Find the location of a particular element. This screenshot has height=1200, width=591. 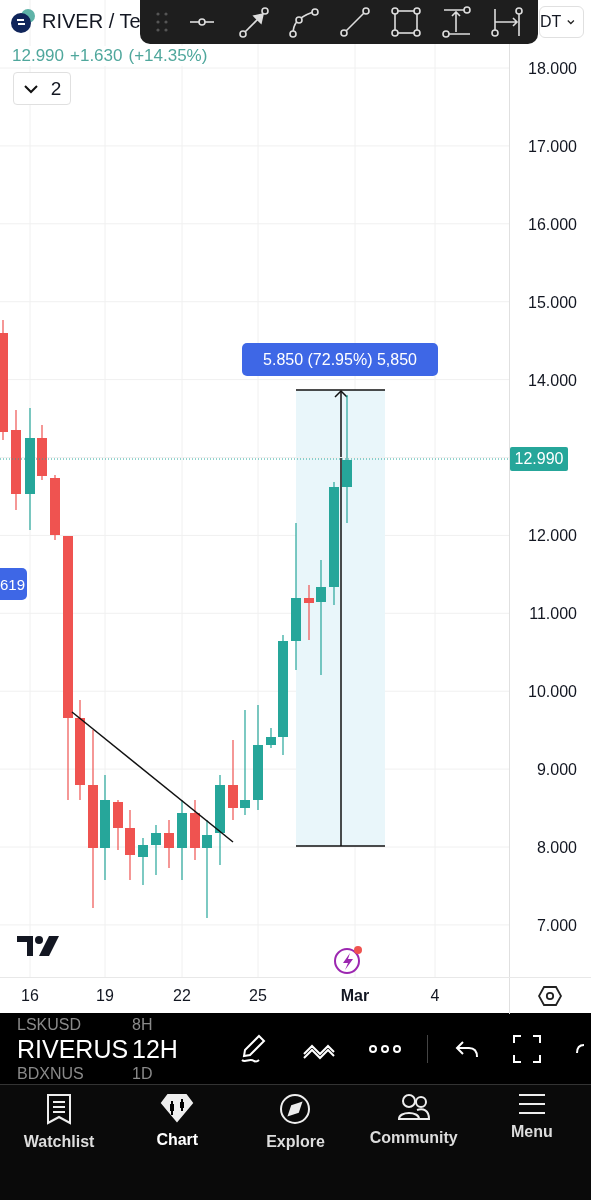

symbol-title: RIVER / Te is located at coordinates (91, 21).